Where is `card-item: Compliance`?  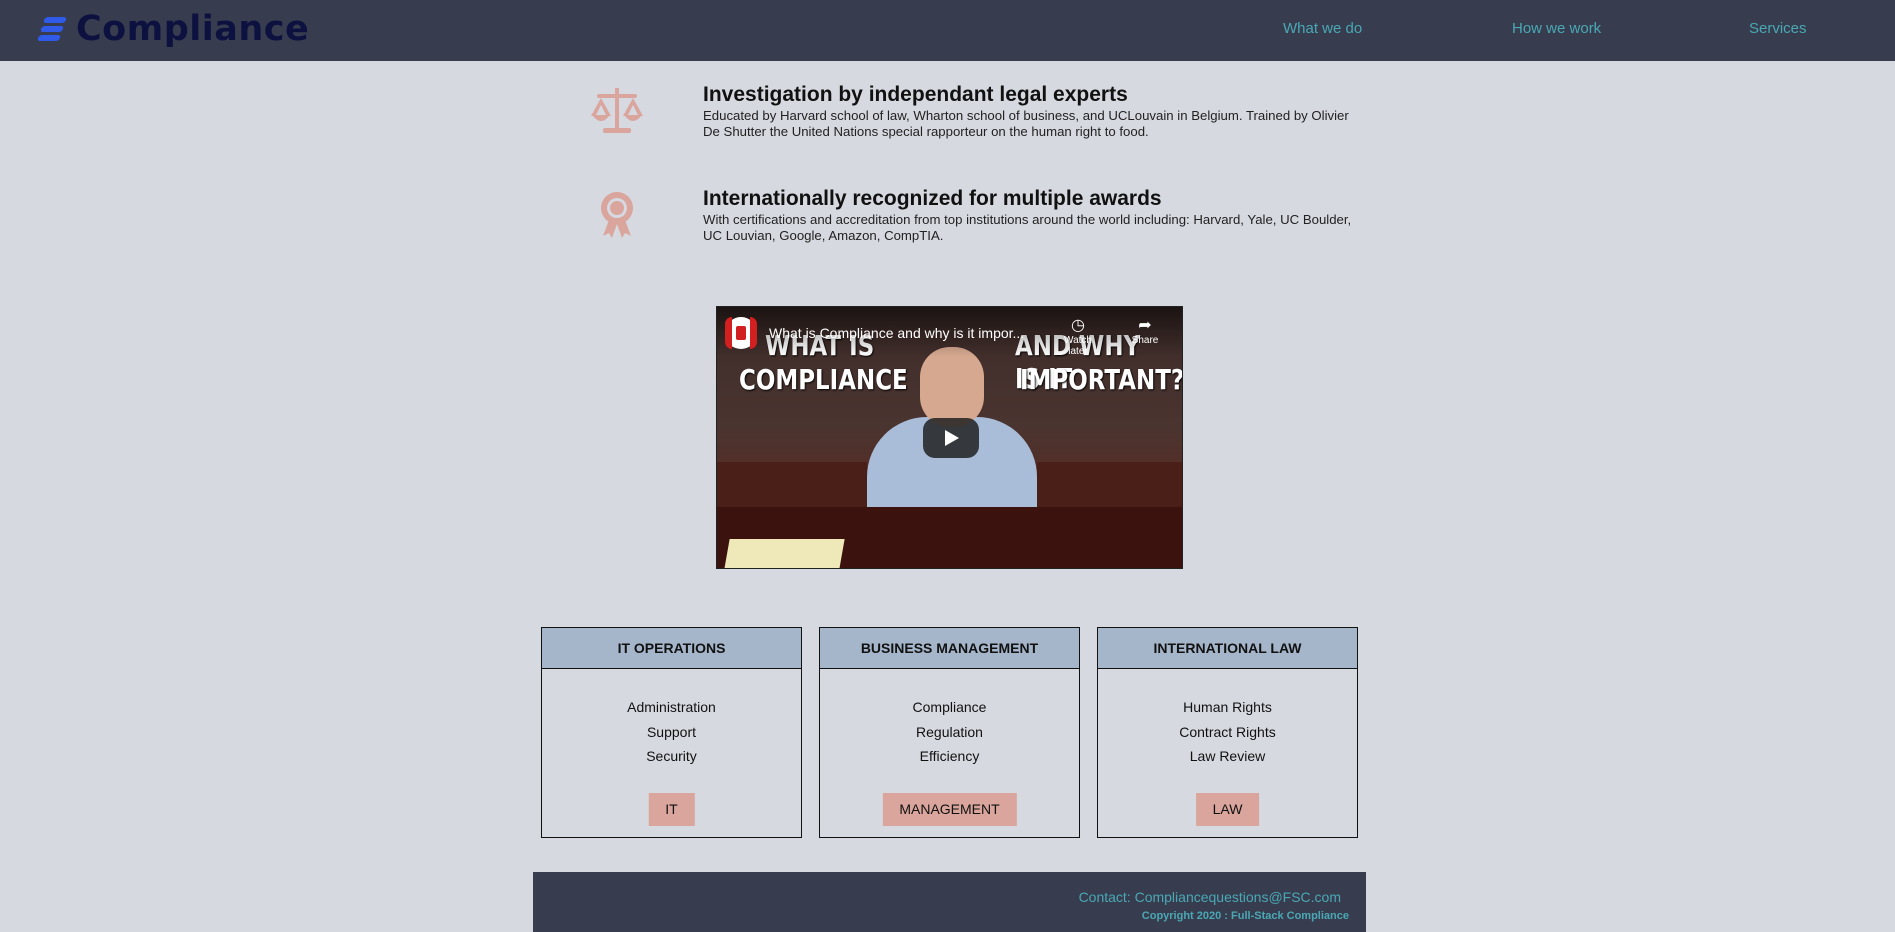 card-item: Compliance is located at coordinates (949, 707).